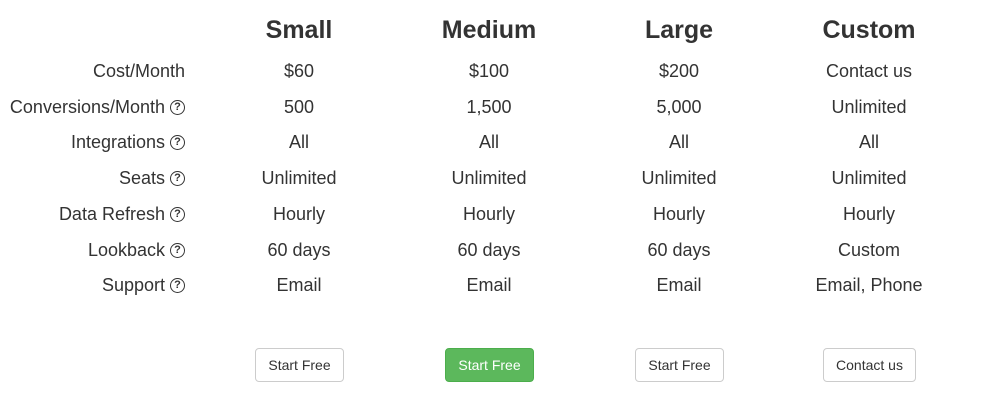 The width and height of the screenshot is (991, 401). Describe the element at coordinates (299, 30) in the screenshot. I see `plan-header-small: Small` at that location.